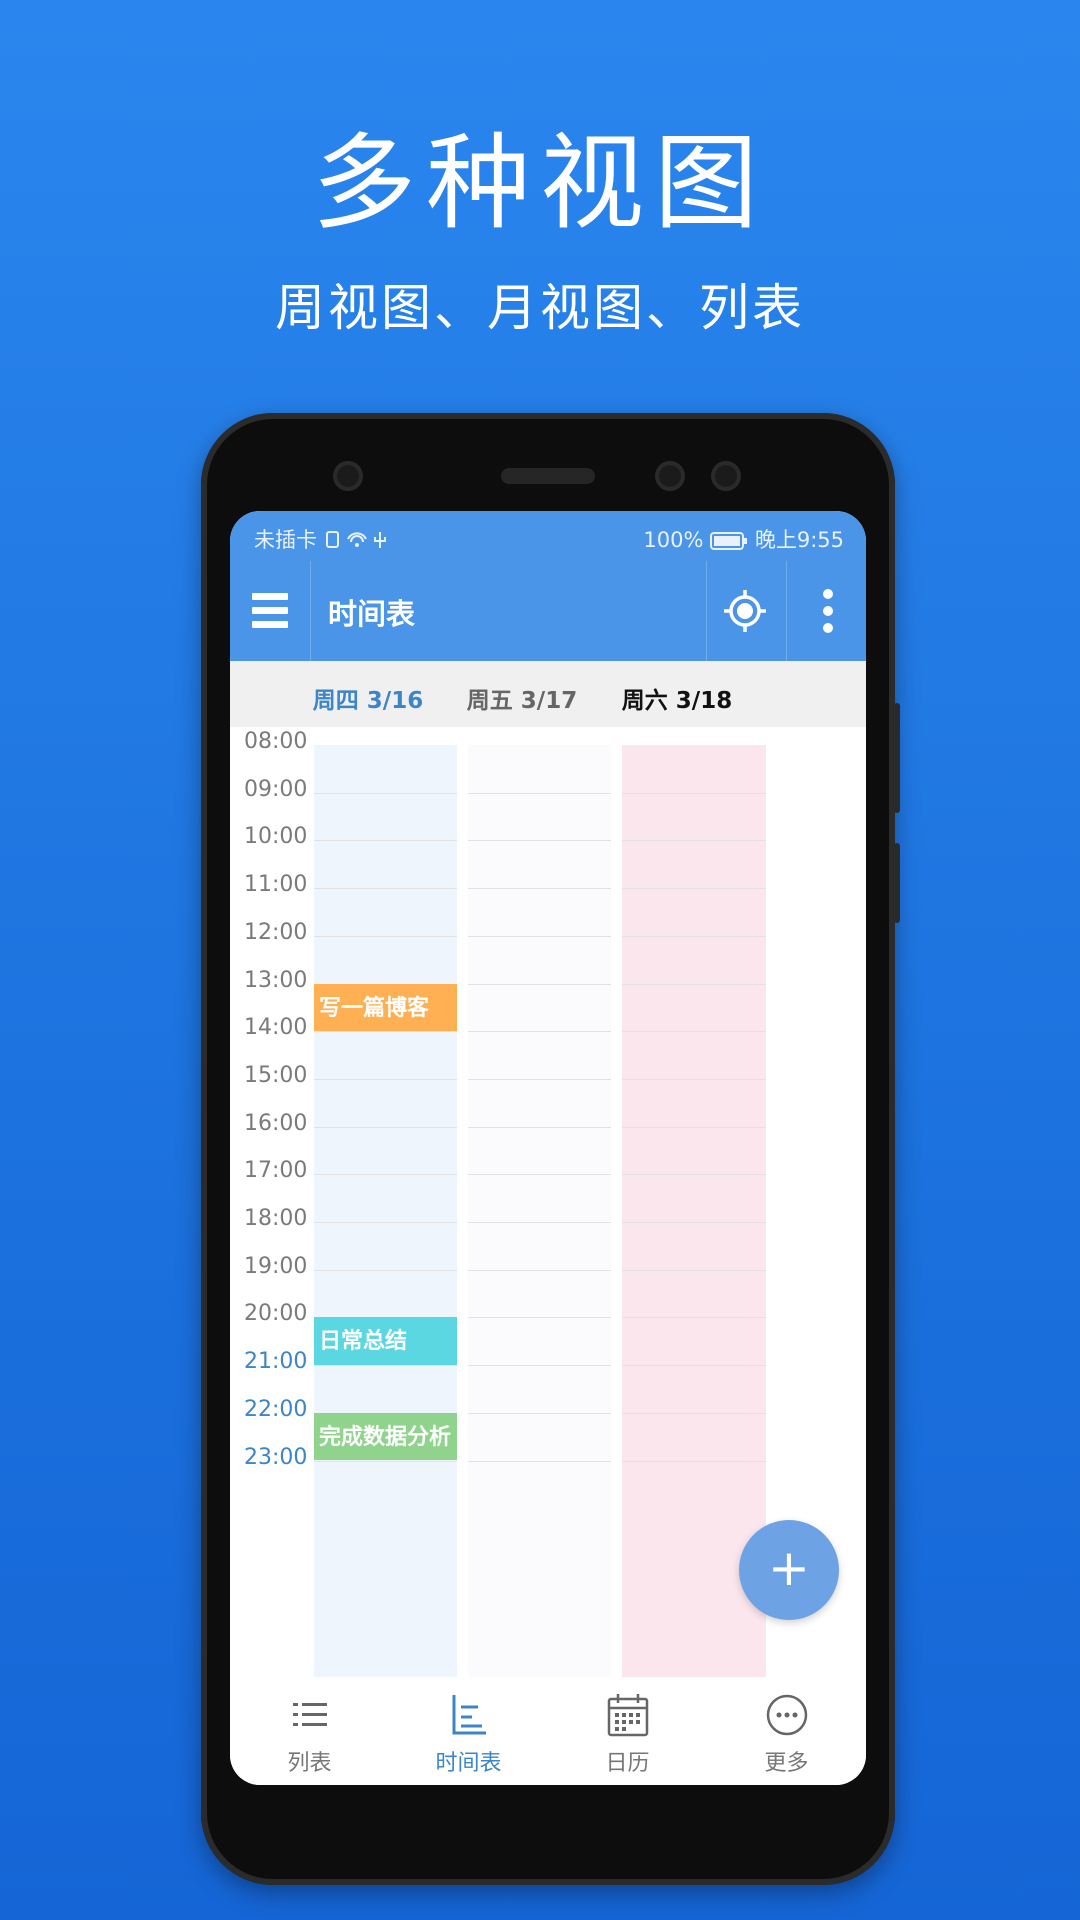 The height and width of the screenshot is (1920, 1080). I want to click on hour-label: 14:00, so click(276, 1028).